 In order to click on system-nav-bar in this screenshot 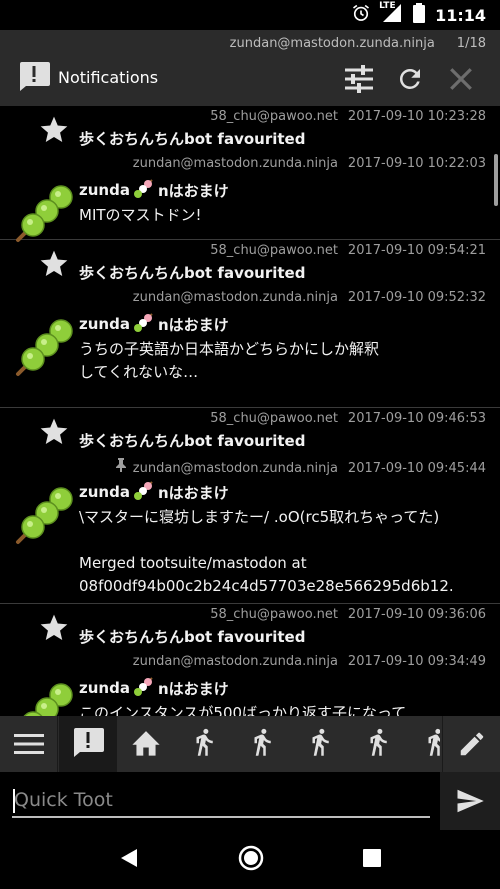, I will do `click(250, 859)`.